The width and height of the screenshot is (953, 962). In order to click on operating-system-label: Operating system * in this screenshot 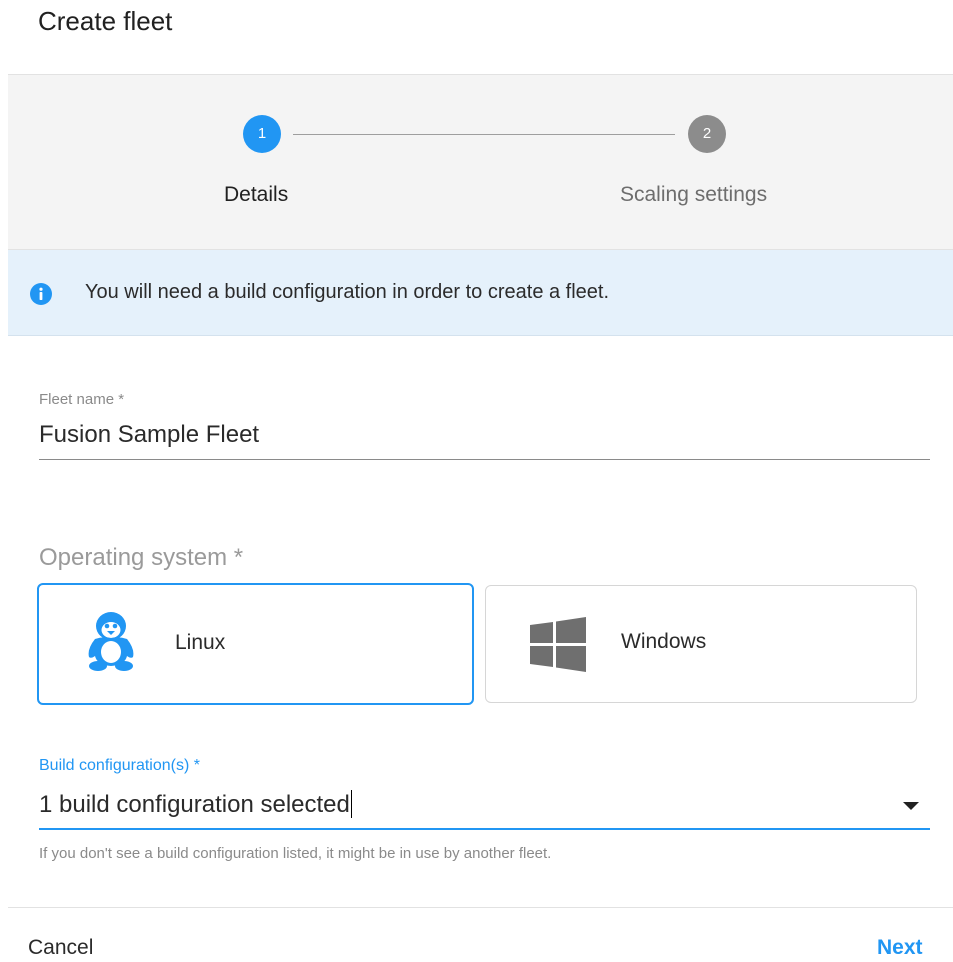, I will do `click(141, 557)`.